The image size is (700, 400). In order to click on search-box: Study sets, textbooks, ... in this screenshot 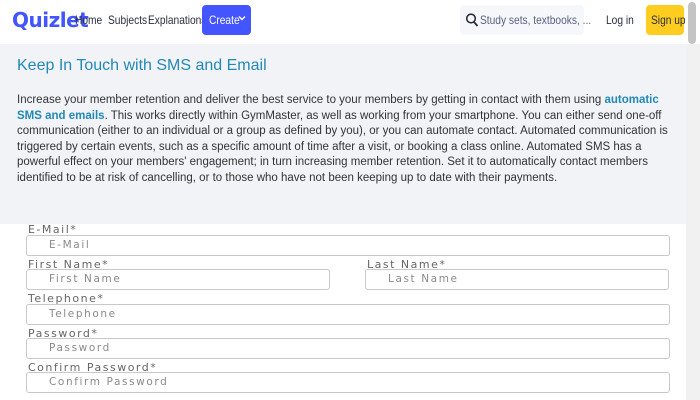, I will do `click(525, 20)`.